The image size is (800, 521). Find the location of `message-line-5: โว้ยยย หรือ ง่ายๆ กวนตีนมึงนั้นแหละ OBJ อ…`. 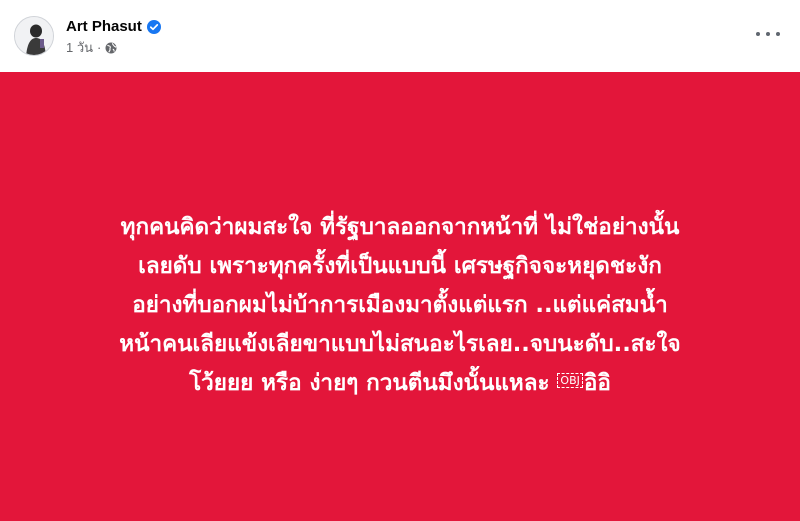

message-line-5: โว้ยยย หรือ ง่ายๆ กวนตีนมึงนั้นแหละ OBJ อ… is located at coordinates (400, 383).